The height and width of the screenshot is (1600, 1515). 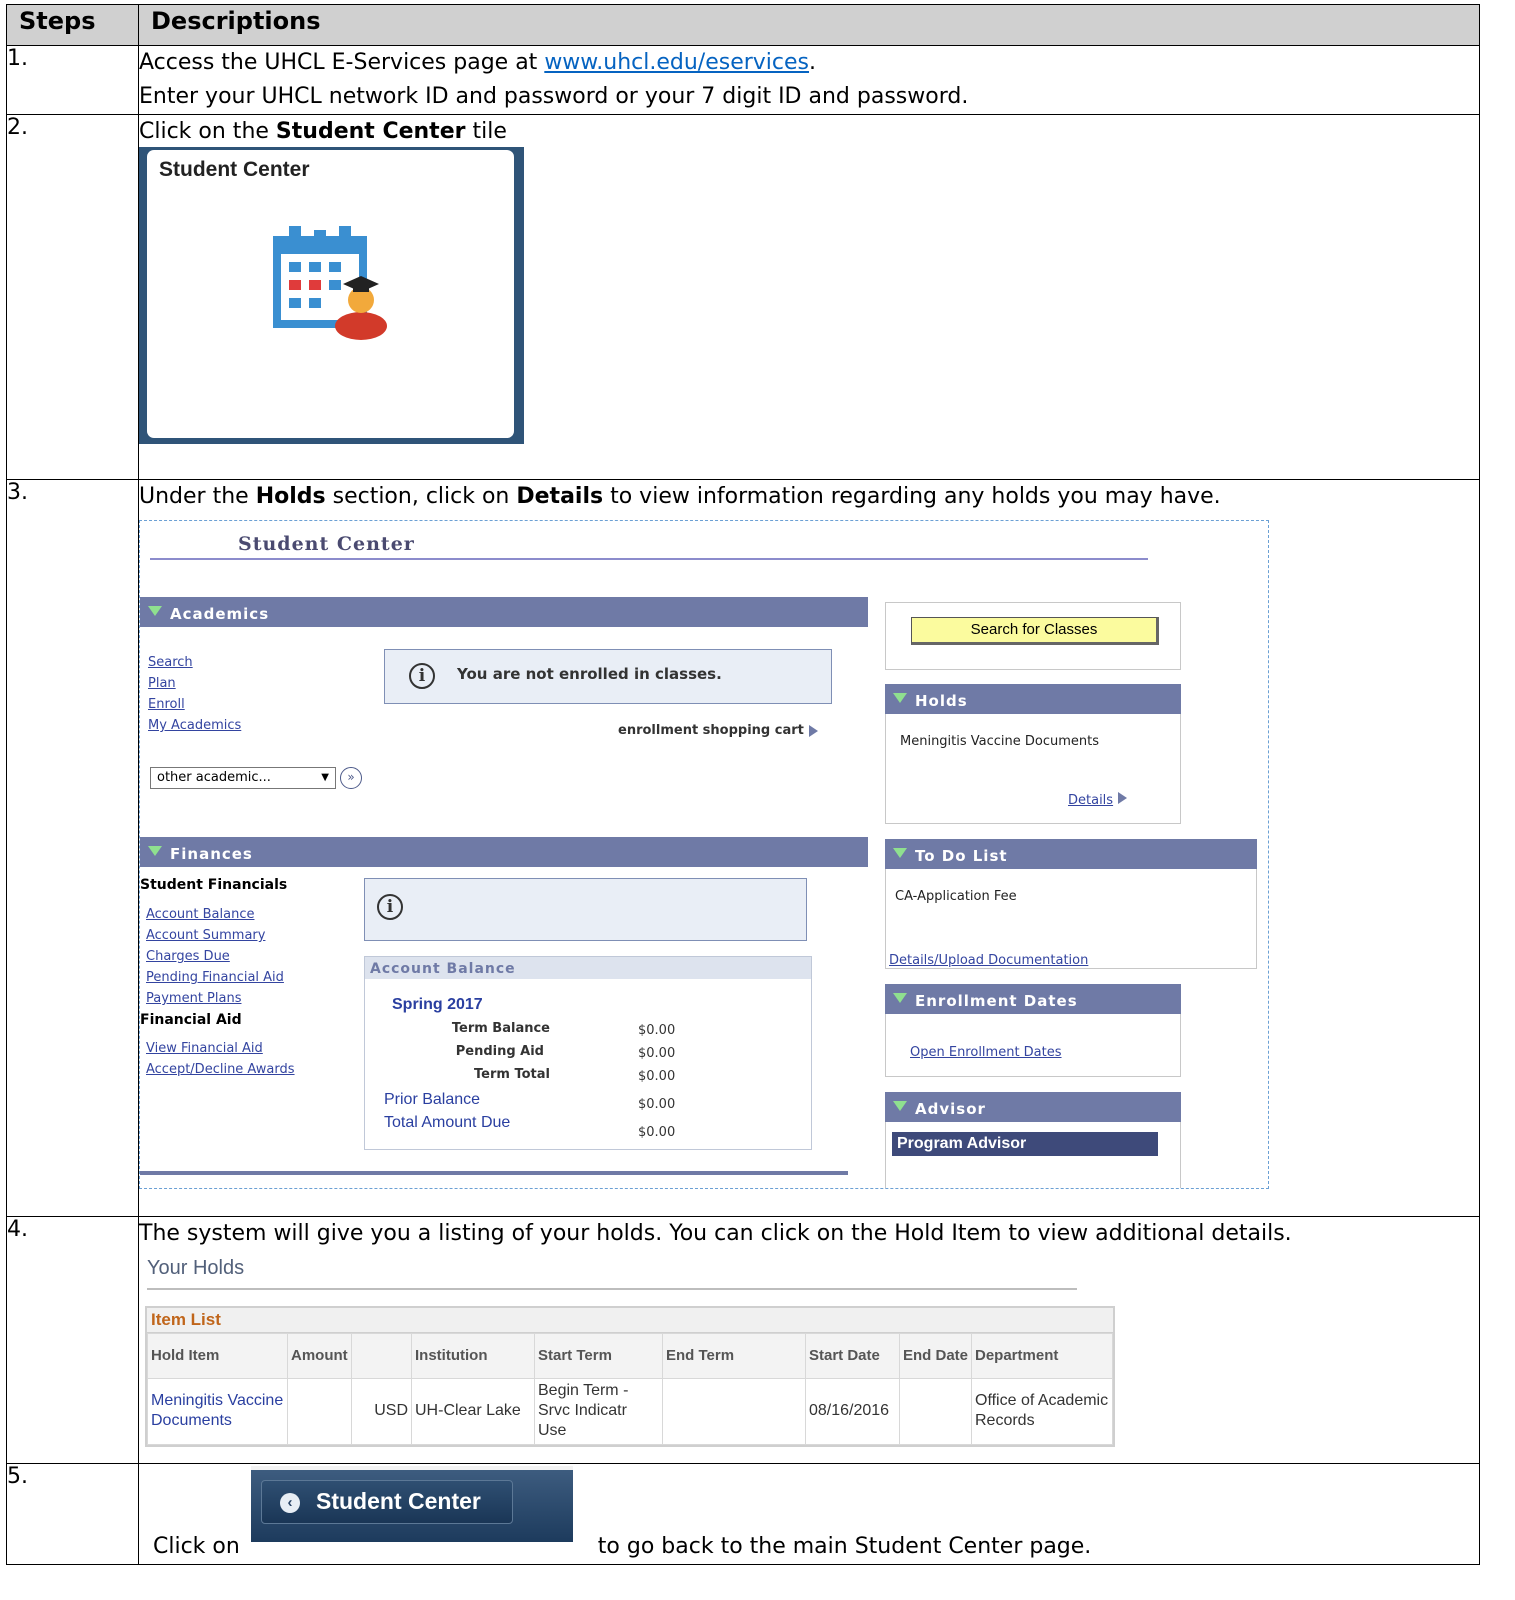 I want to click on search-link: Search, so click(x=170, y=662).